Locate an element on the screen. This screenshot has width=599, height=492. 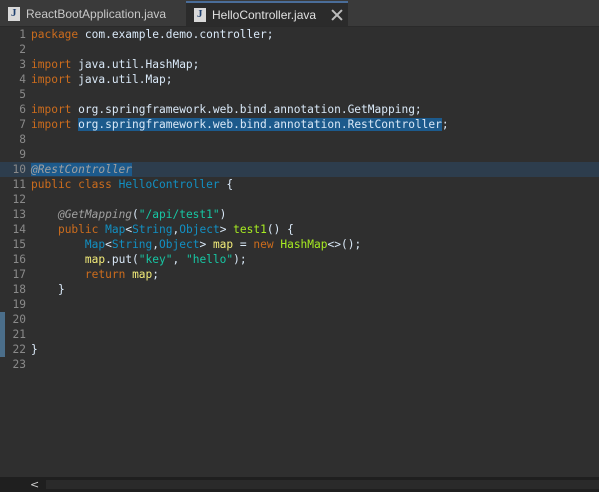
code-token: } is located at coordinates (34, 349).